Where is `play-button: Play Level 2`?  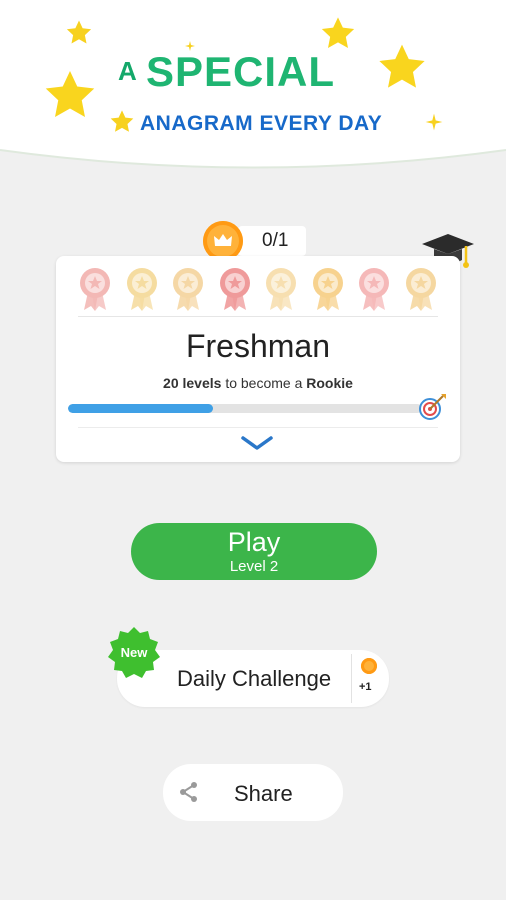
play-button: Play Level 2 is located at coordinates (254, 551).